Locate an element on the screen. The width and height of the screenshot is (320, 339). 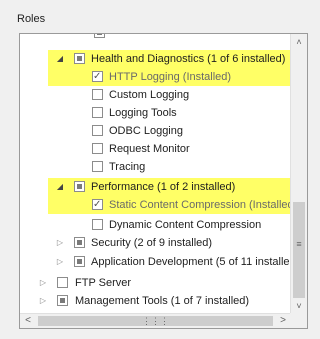
checkbox-odbc-logging is located at coordinates (97, 130).